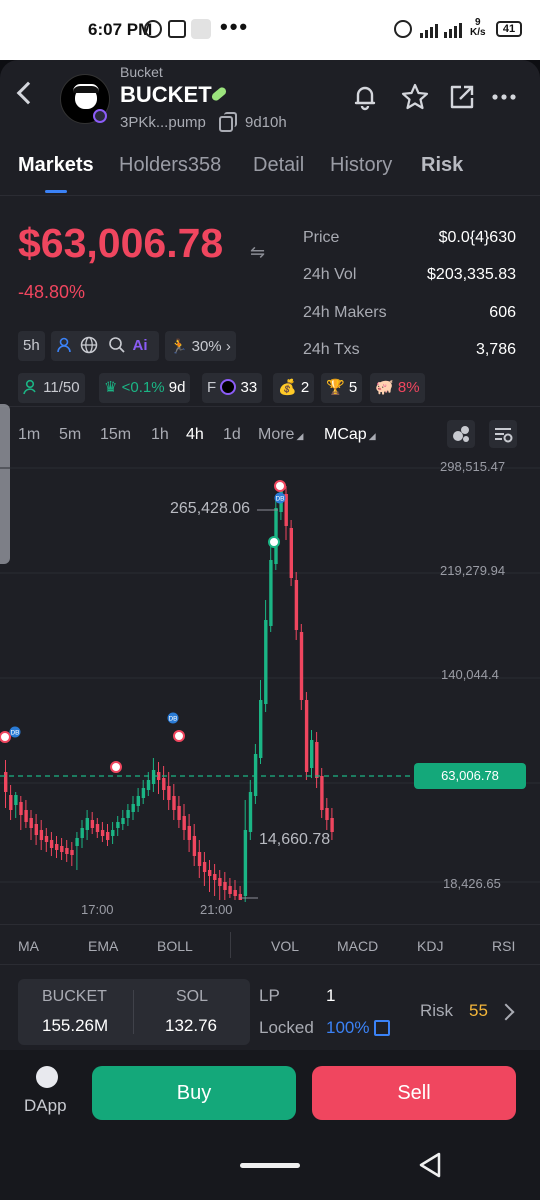 Image resolution: width=540 pixels, height=1200 pixels. Describe the element at coordinates (228, 346) in the screenshot. I see `chevron-right-icon: ›` at that location.